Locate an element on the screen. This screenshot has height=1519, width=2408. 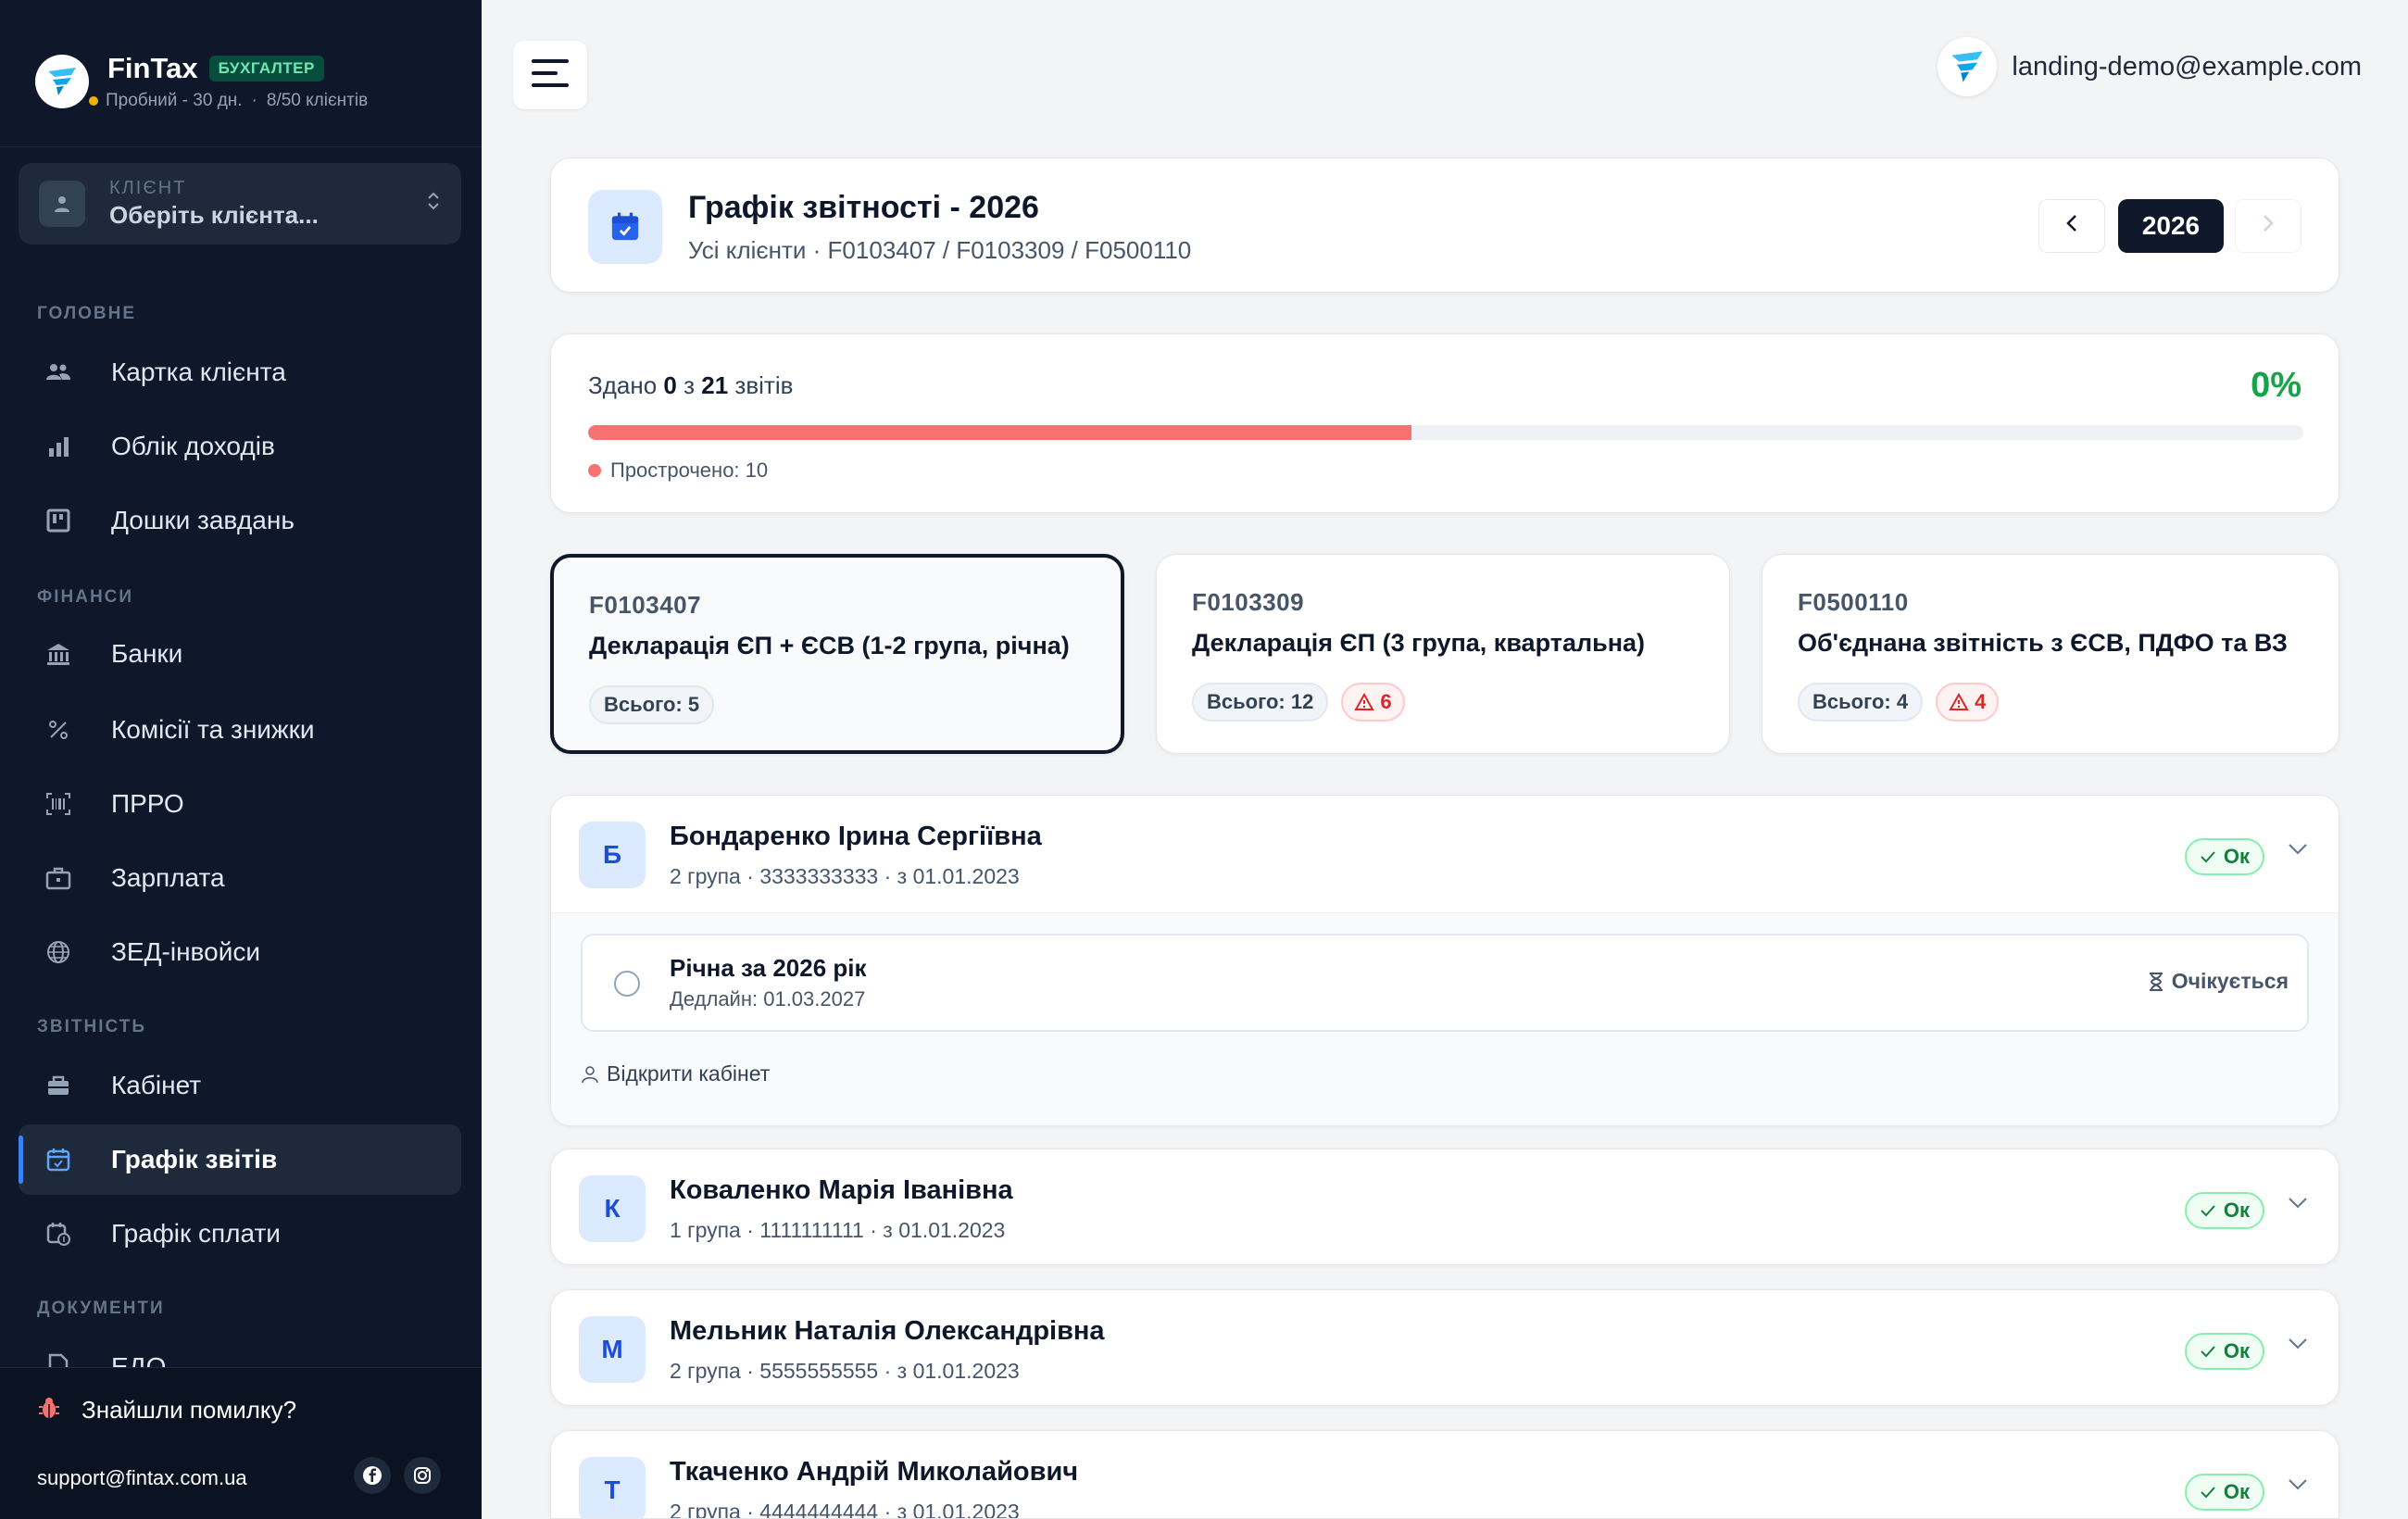
client-initial-avatar: К is located at coordinates (612, 1208).